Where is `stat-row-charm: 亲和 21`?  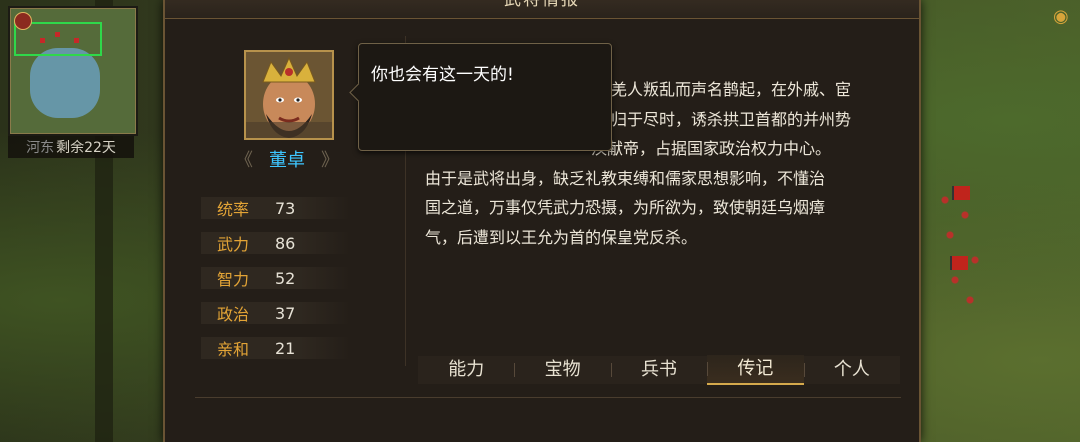 stat-row-charm: 亲和 21 is located at coordinates (276, 348).